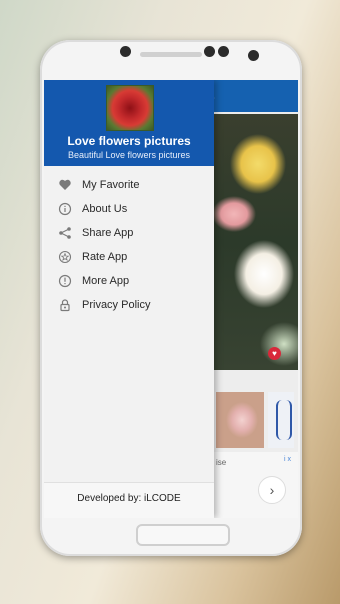  I want to click on menu-item-my-favorite: My Favorite, so click(129, 186).